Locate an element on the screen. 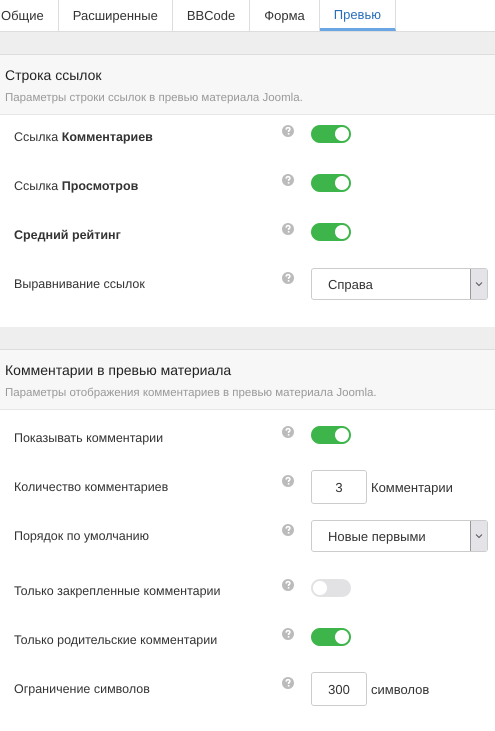 This screenshot has width=495, height=731. number-field: 300 is located at coordinates (339, 689).